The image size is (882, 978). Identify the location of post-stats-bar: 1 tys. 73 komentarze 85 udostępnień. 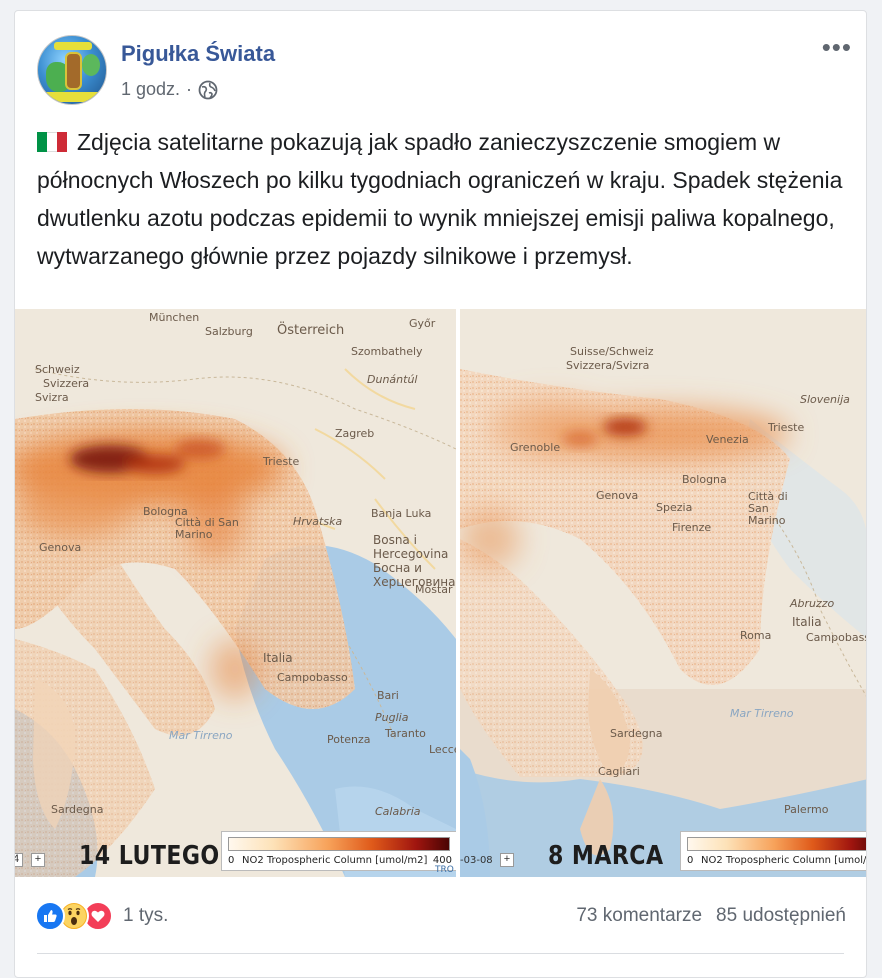
(440, 914).